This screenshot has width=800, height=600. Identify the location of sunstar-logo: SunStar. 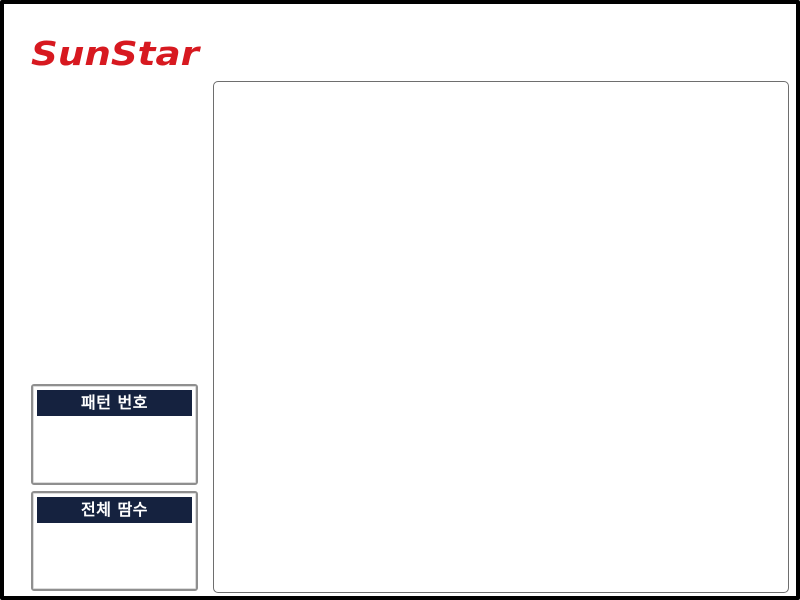
(116, 54).